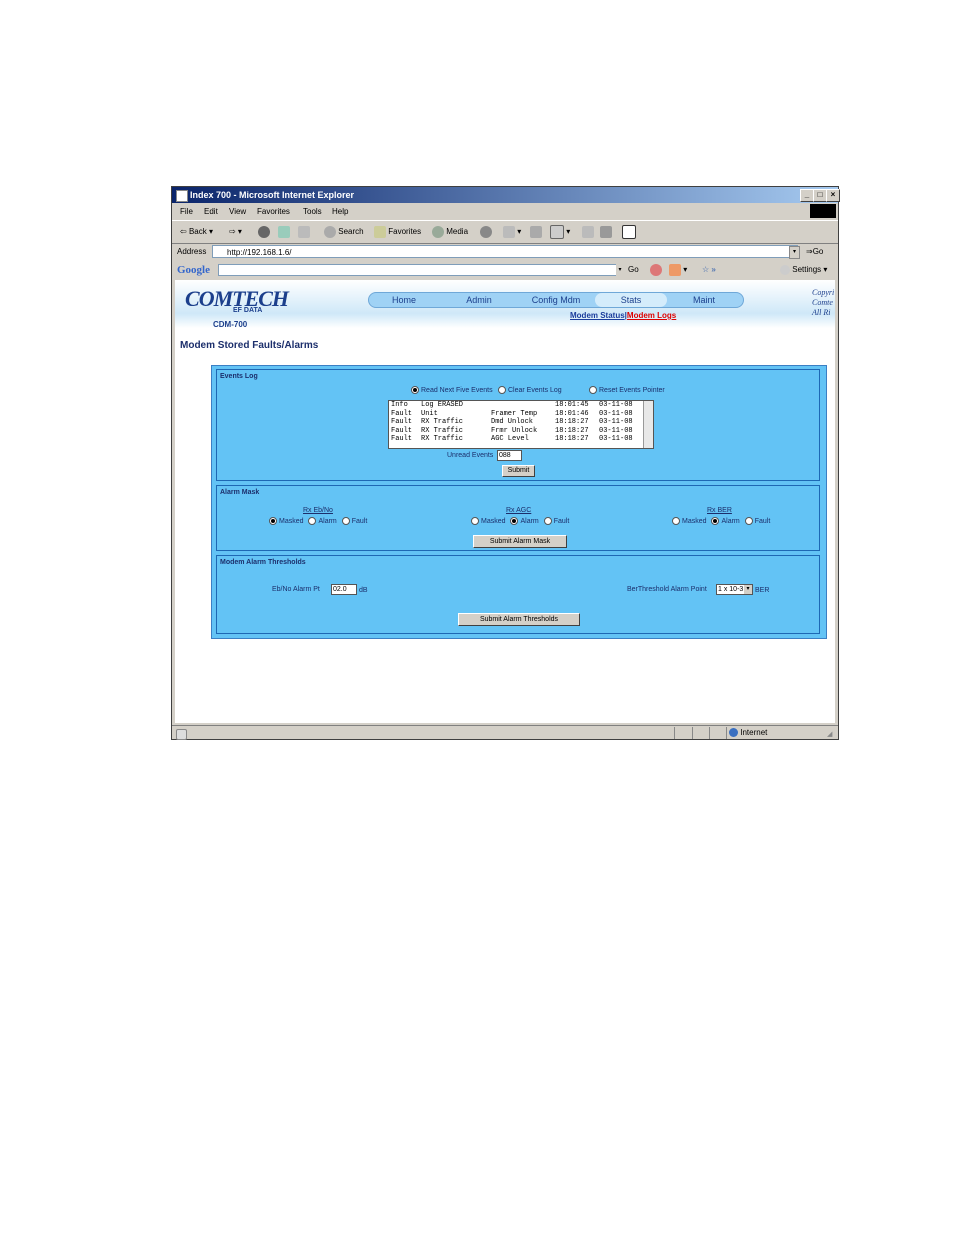 This screenshot has width=954, height=1235. What do you see at coordinates (547, 521) in the screenshot?
I see `rx-agc-fault-radio` at bounding box center [547, 521].